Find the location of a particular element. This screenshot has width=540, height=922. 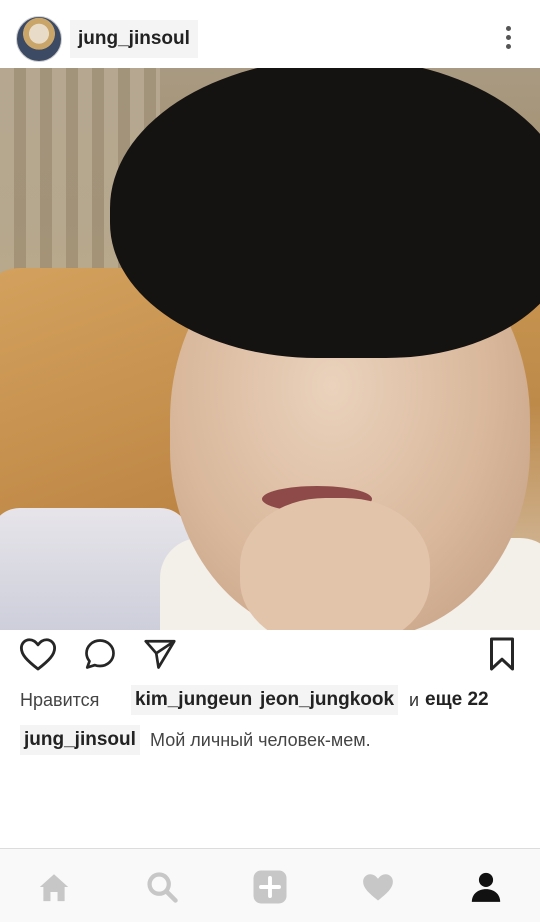

liked-by-user: jeon_jungkook is located at coordinates (327, 700).